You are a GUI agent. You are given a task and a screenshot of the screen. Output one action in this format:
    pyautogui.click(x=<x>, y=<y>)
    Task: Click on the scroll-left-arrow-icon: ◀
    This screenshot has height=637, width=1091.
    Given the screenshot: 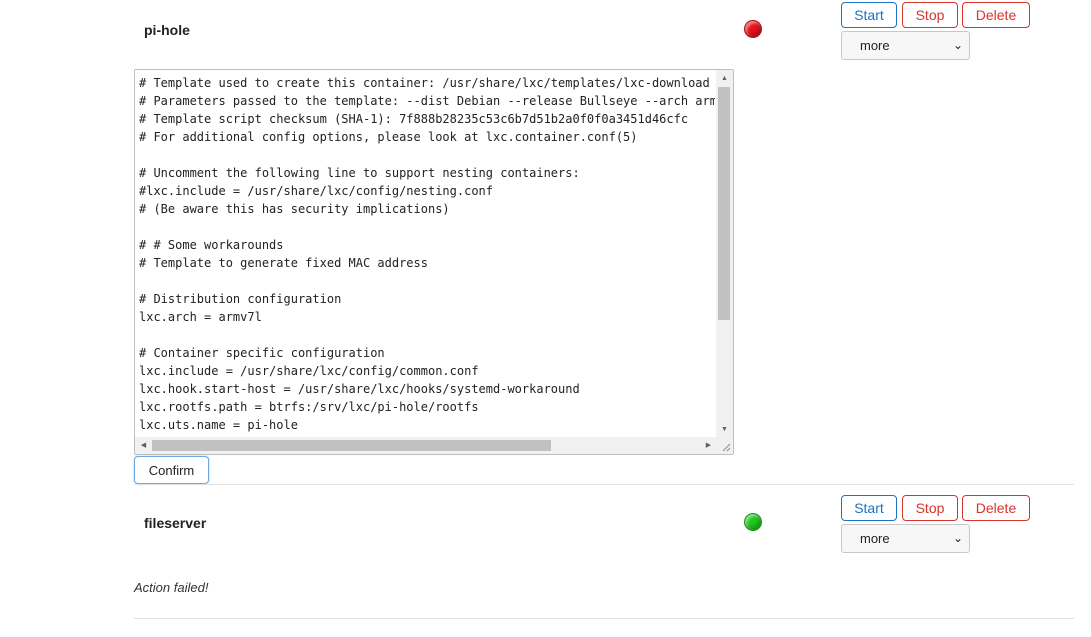 What is the action you would take?
    pyautogui.click(x=143, y=445)
    